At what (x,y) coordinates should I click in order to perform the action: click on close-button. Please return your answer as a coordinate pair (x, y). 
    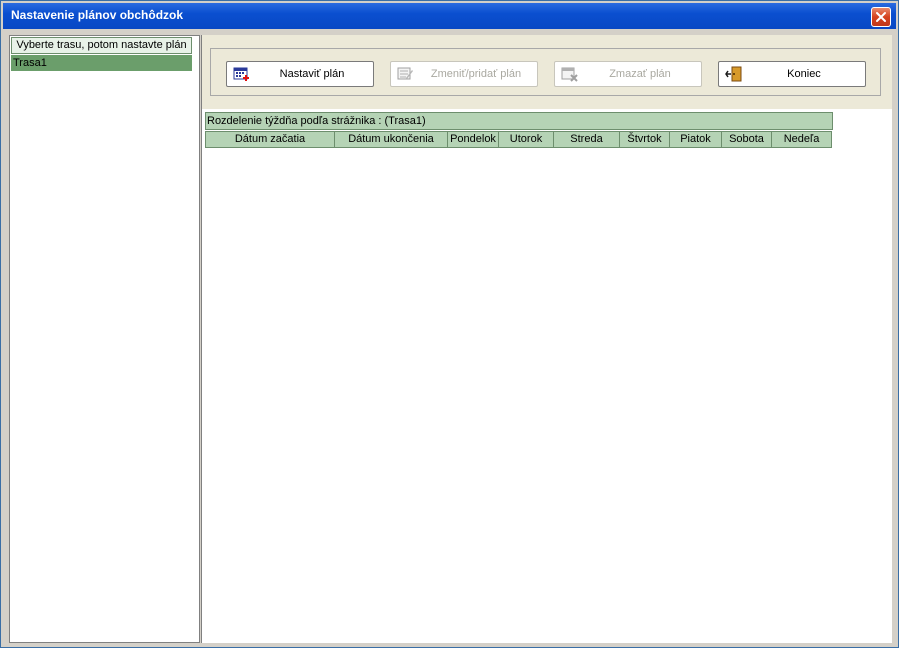
    Looking at the image, I should click on (881, 17).